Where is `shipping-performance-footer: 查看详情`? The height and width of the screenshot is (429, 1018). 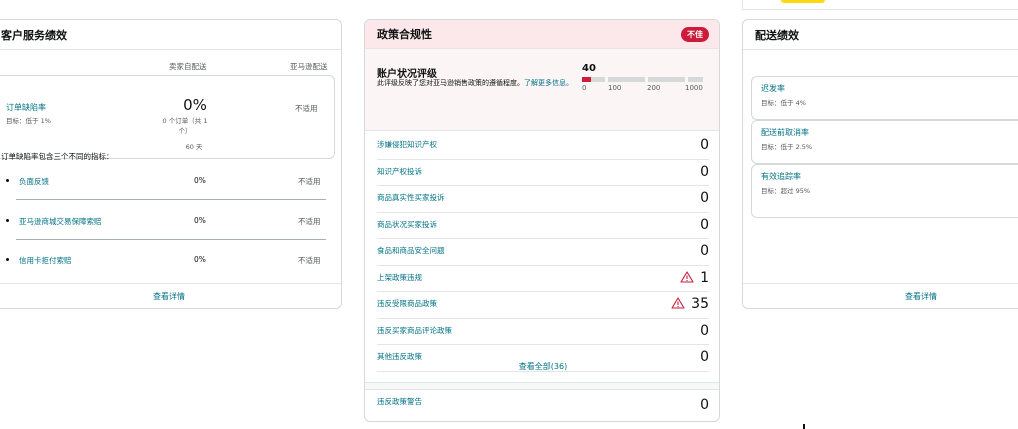
shipping-performance-footer: 查看详情 is located at coordinates (880, 295).